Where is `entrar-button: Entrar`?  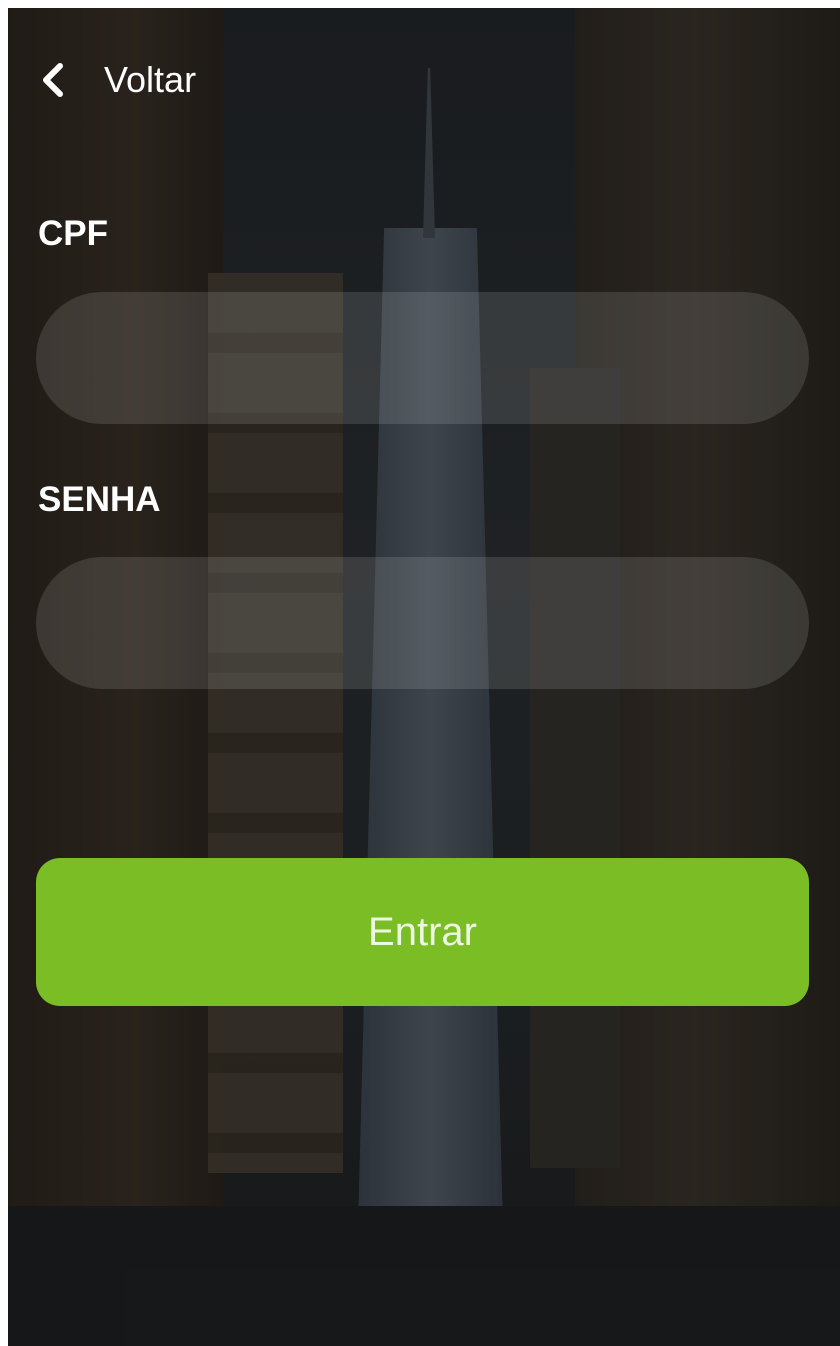
entrar-button: Entrar is located at coordinates (422, 932).